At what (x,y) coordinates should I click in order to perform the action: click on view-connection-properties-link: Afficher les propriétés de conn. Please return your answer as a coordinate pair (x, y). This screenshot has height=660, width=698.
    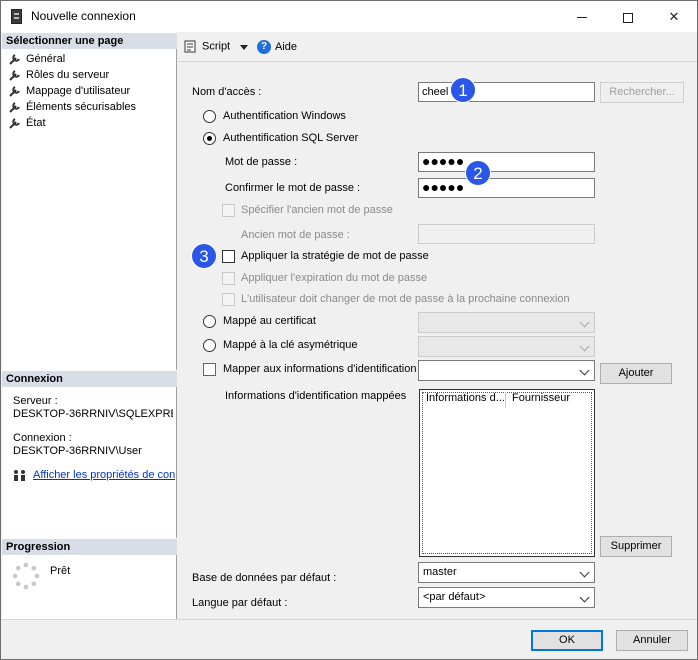
    Looking at the image, I should click on (104, 475).